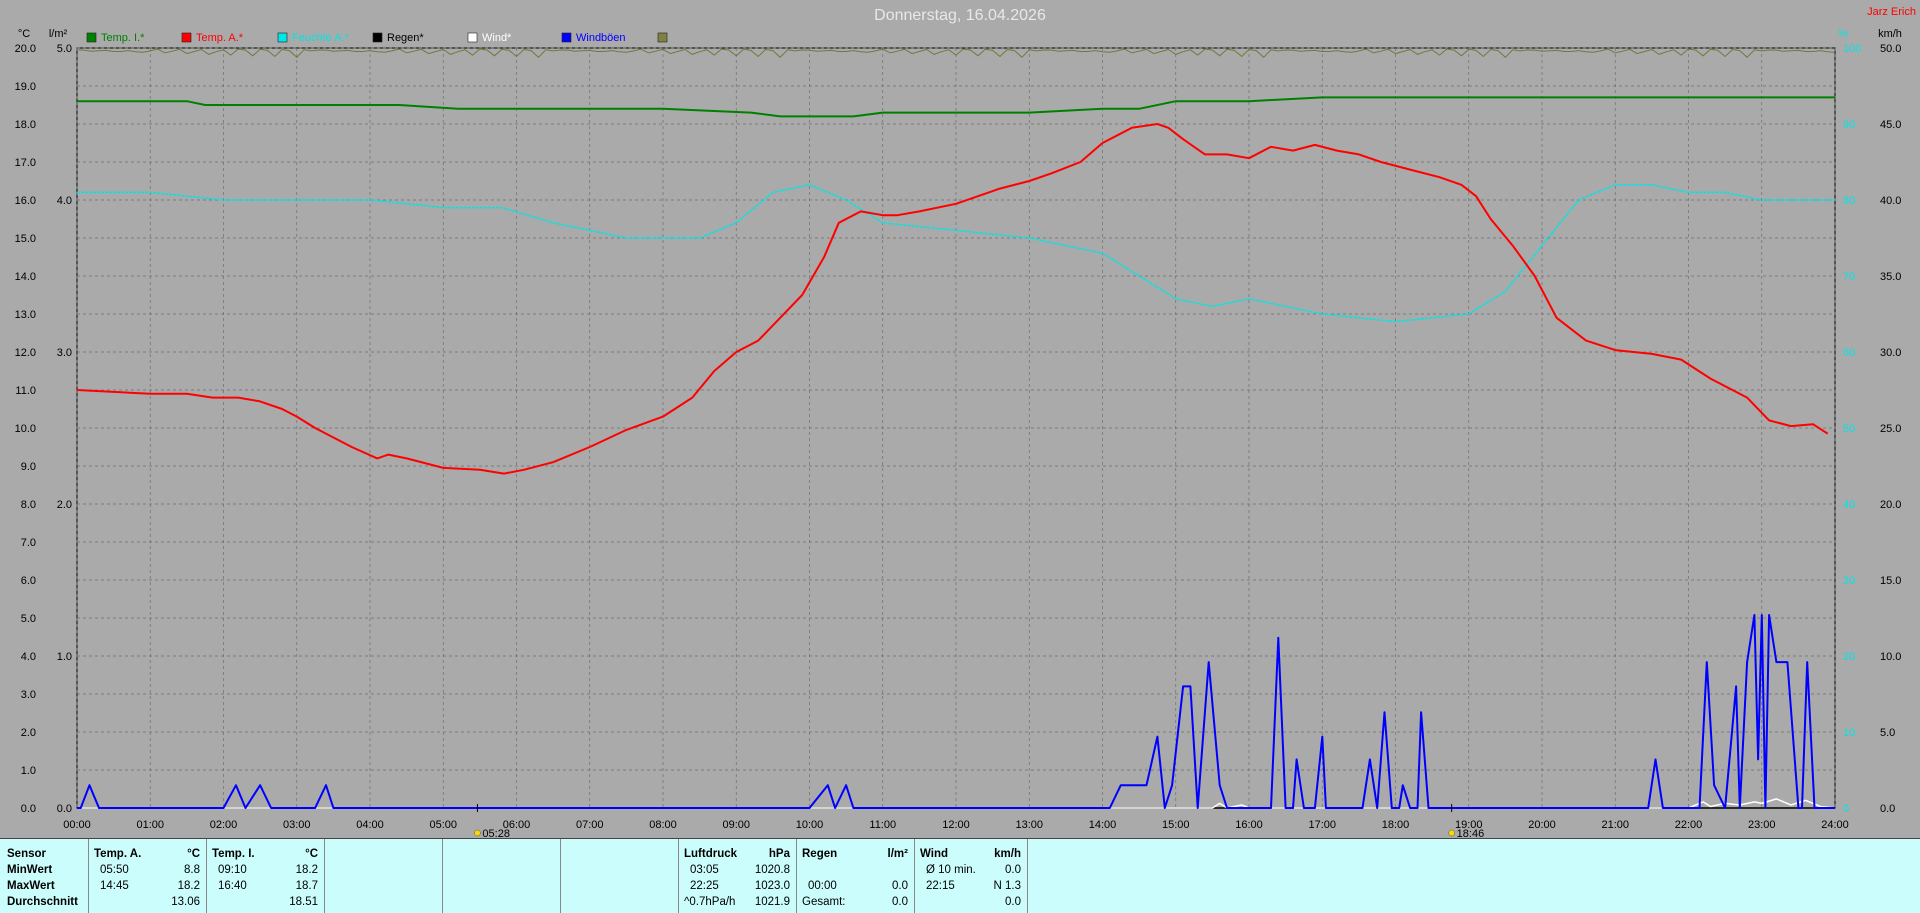 This screenshot has height=913, width=1920. Describe the element at coordinates (303, 902) in the screenshot. I see `stats-temp-indoor-avg-value: 18.51` at that location.